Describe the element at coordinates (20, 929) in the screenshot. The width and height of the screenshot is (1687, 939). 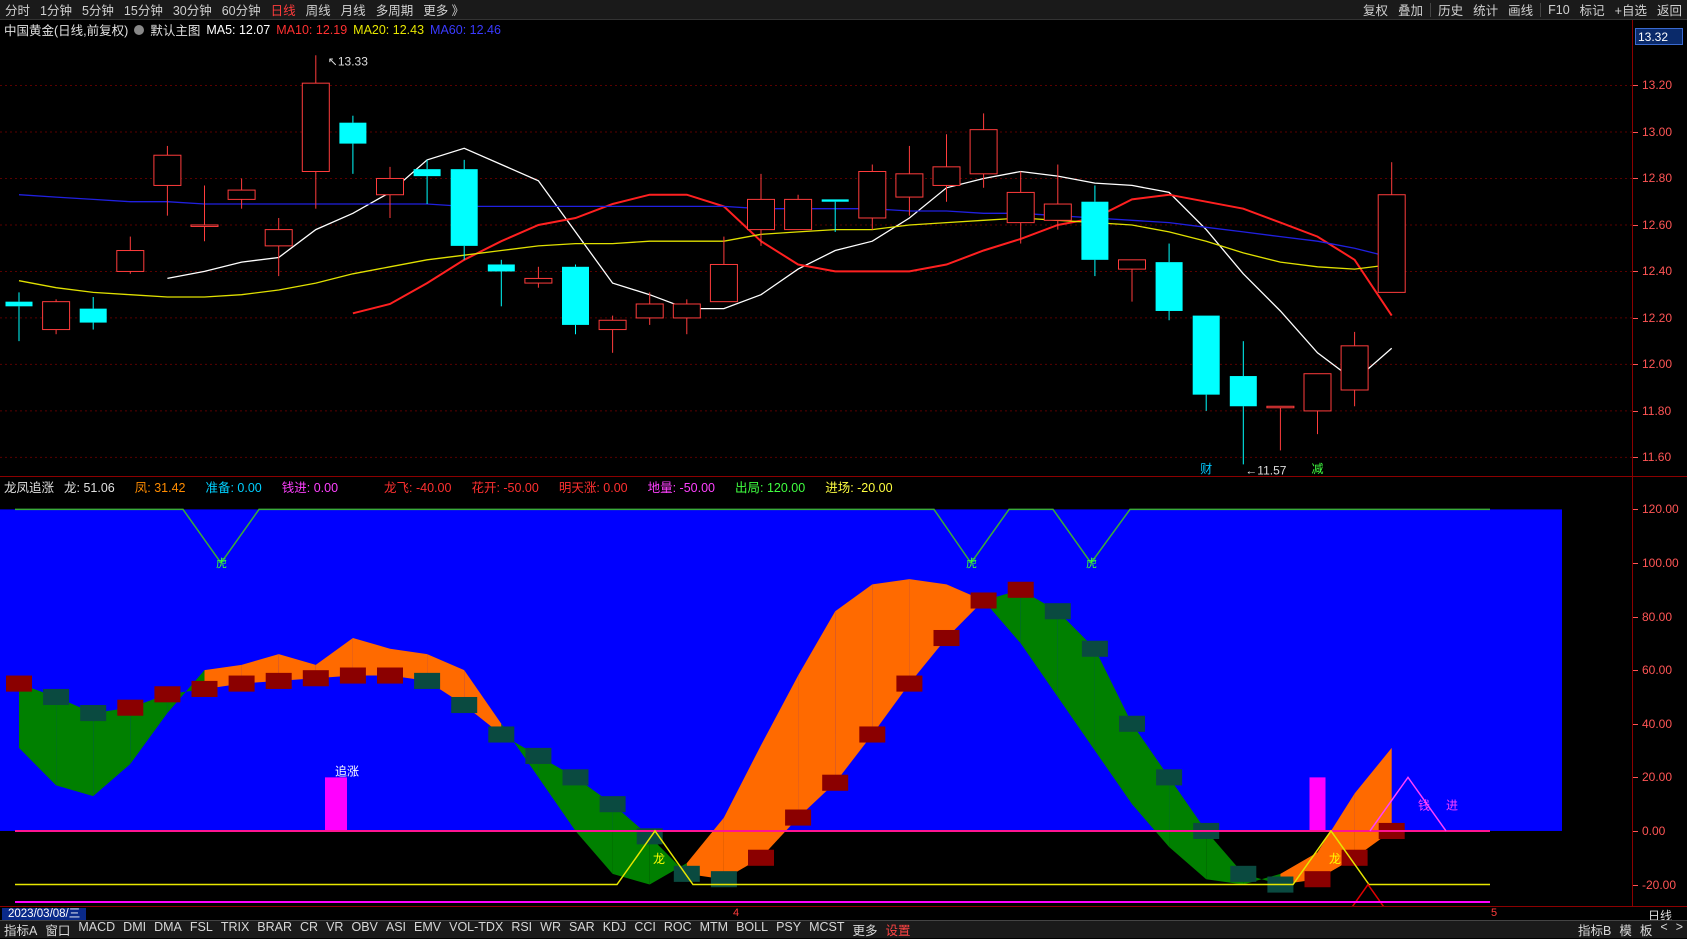
I see `indicator-tab-0: 指标A` at that location.